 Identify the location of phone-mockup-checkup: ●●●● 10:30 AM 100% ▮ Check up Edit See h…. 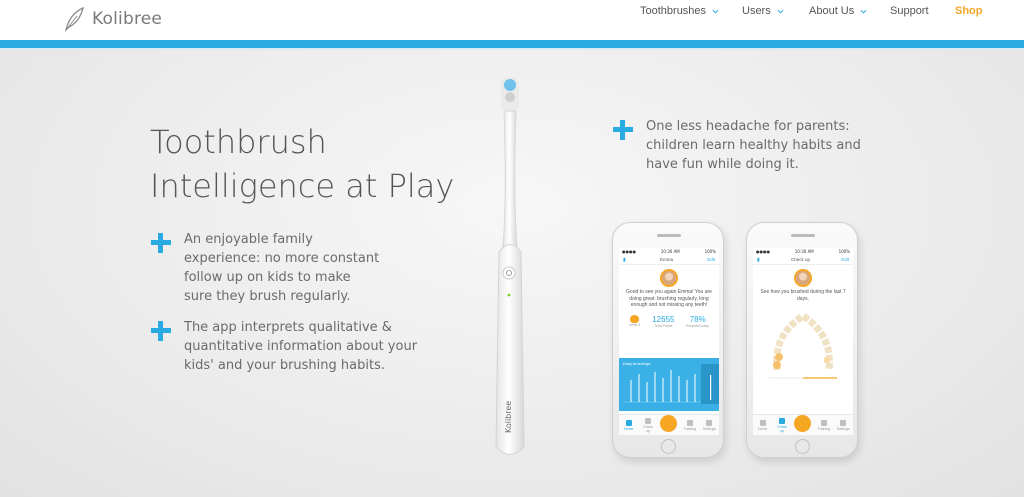
(802, 340).